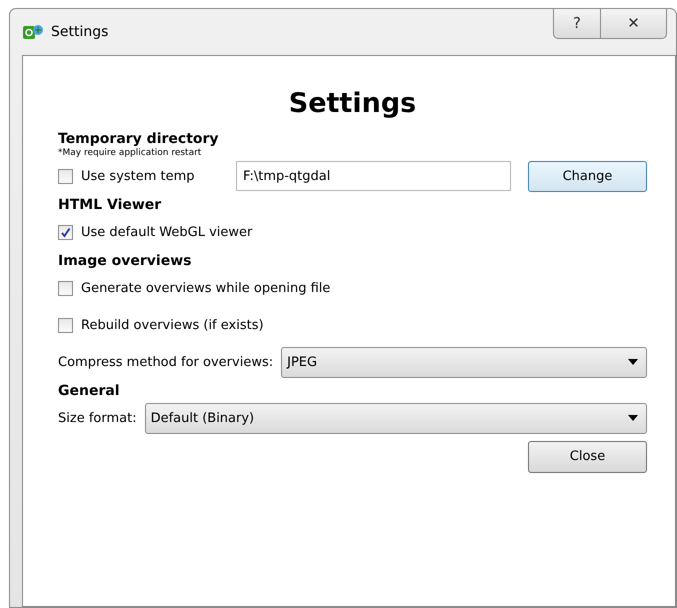 This screenshot has height=608, width=677. What do you see at coordinates (587, 456) in the screenshot?
I see `close-dialog-button: Close` at bounding box center [587, 456].